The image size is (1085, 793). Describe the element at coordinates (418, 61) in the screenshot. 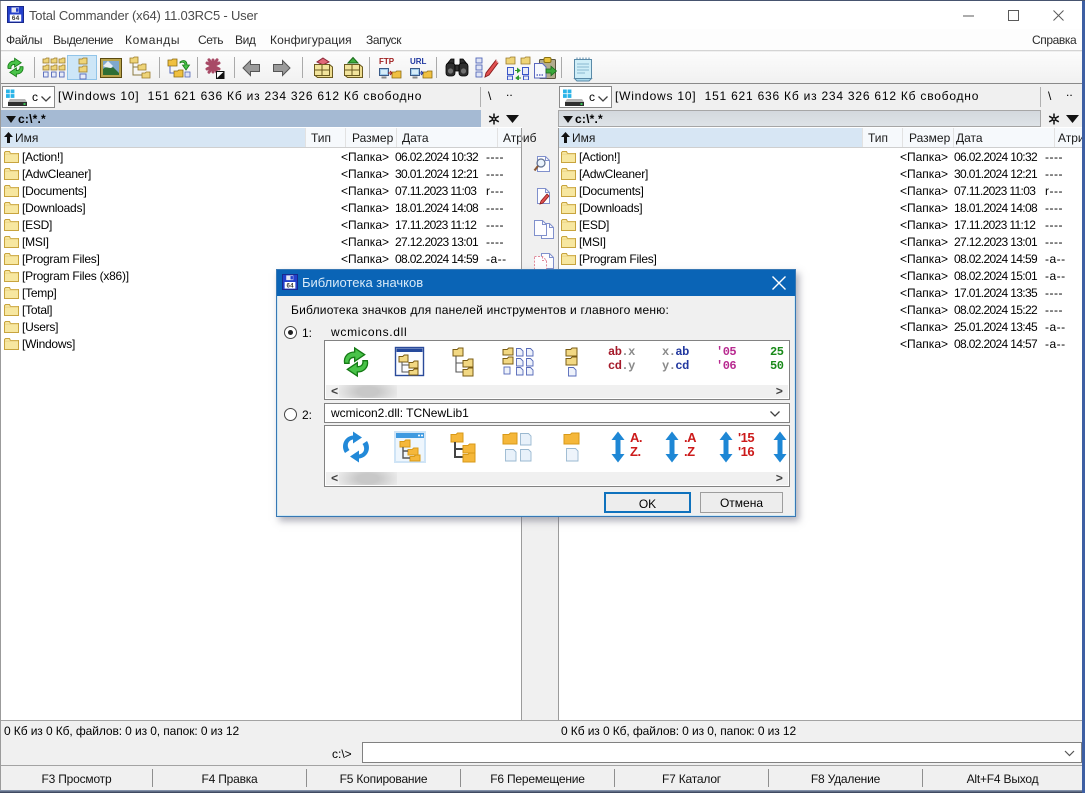

I see `svg-text: URL` at that location.